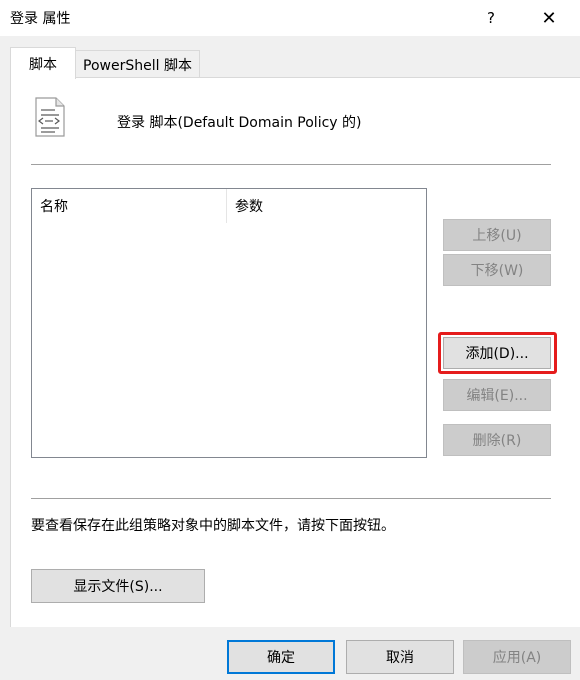 This screenshot has width=580, height=680. What do you see at coordinates (497, 235) in the screenshot?
I see `move-up-button: 上移(U)` at bounding box center [497, 235].